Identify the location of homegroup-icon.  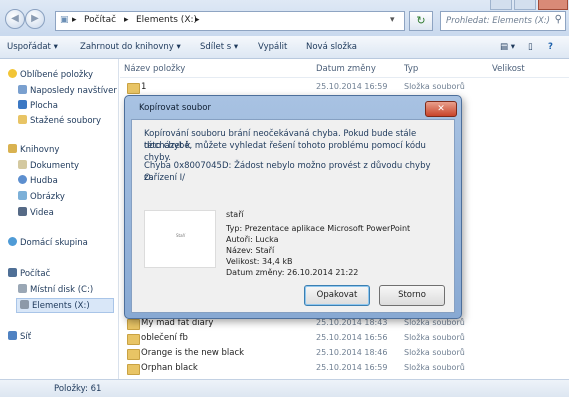
(12, 241).